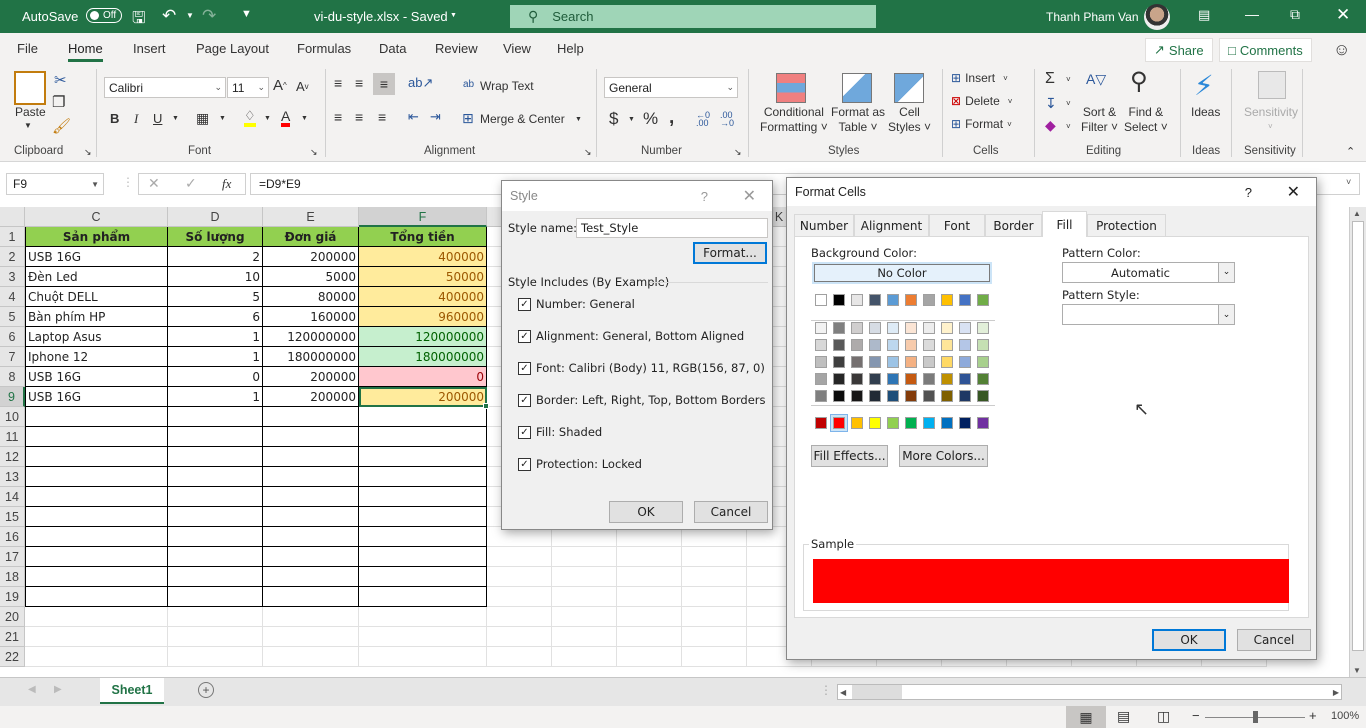 The height and width of the screenshot is (728, 1366). What do you see at coordinates (613, 119) in the screenshot?
I see `currency-button: $` at bounding box center [613, 119].